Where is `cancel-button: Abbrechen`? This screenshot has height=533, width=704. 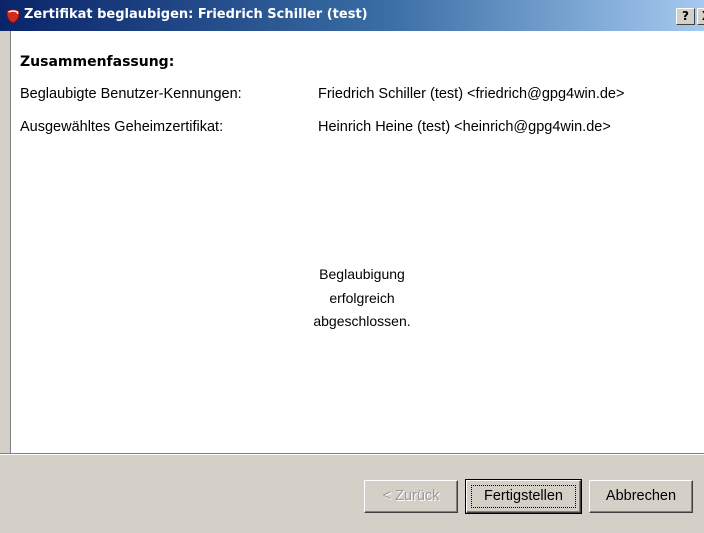
cancel-button: Abbrechen is located at coordinates (641, 496).